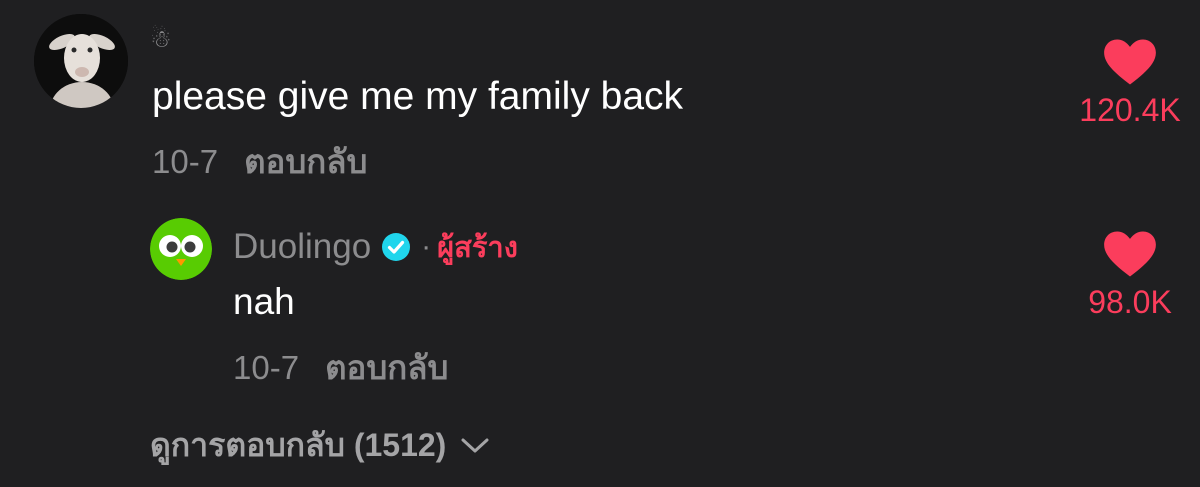 The height and width of the screenshot is (487, 1200). Describe the element at coordinates (1130, 302) in the screenshot. I see `reply-like-count: 98.0K` at that location.